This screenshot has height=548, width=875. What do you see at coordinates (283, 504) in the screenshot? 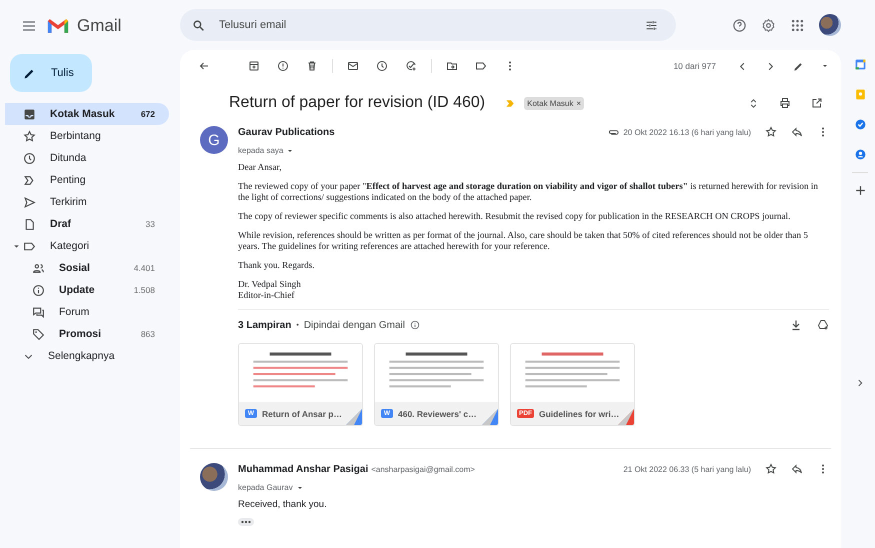
I see `body-paragraph: Received, thank you.` at bounding box center [283, 504].